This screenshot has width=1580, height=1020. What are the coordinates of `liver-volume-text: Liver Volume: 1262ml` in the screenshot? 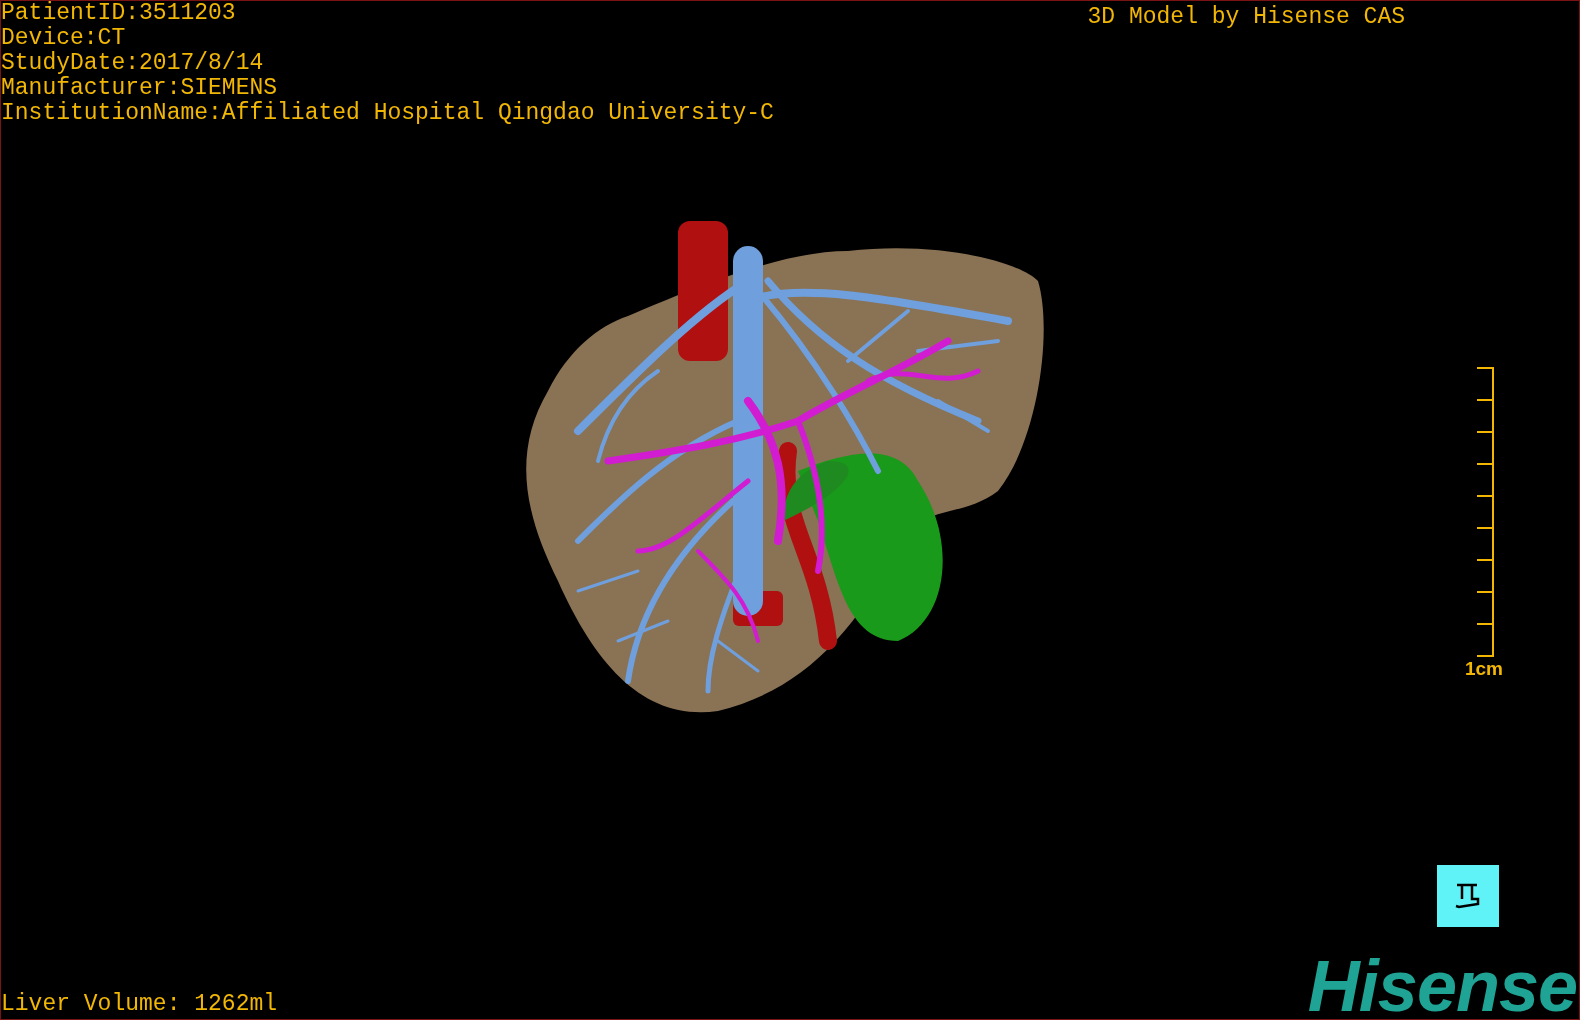 It's located at (139, 1004).